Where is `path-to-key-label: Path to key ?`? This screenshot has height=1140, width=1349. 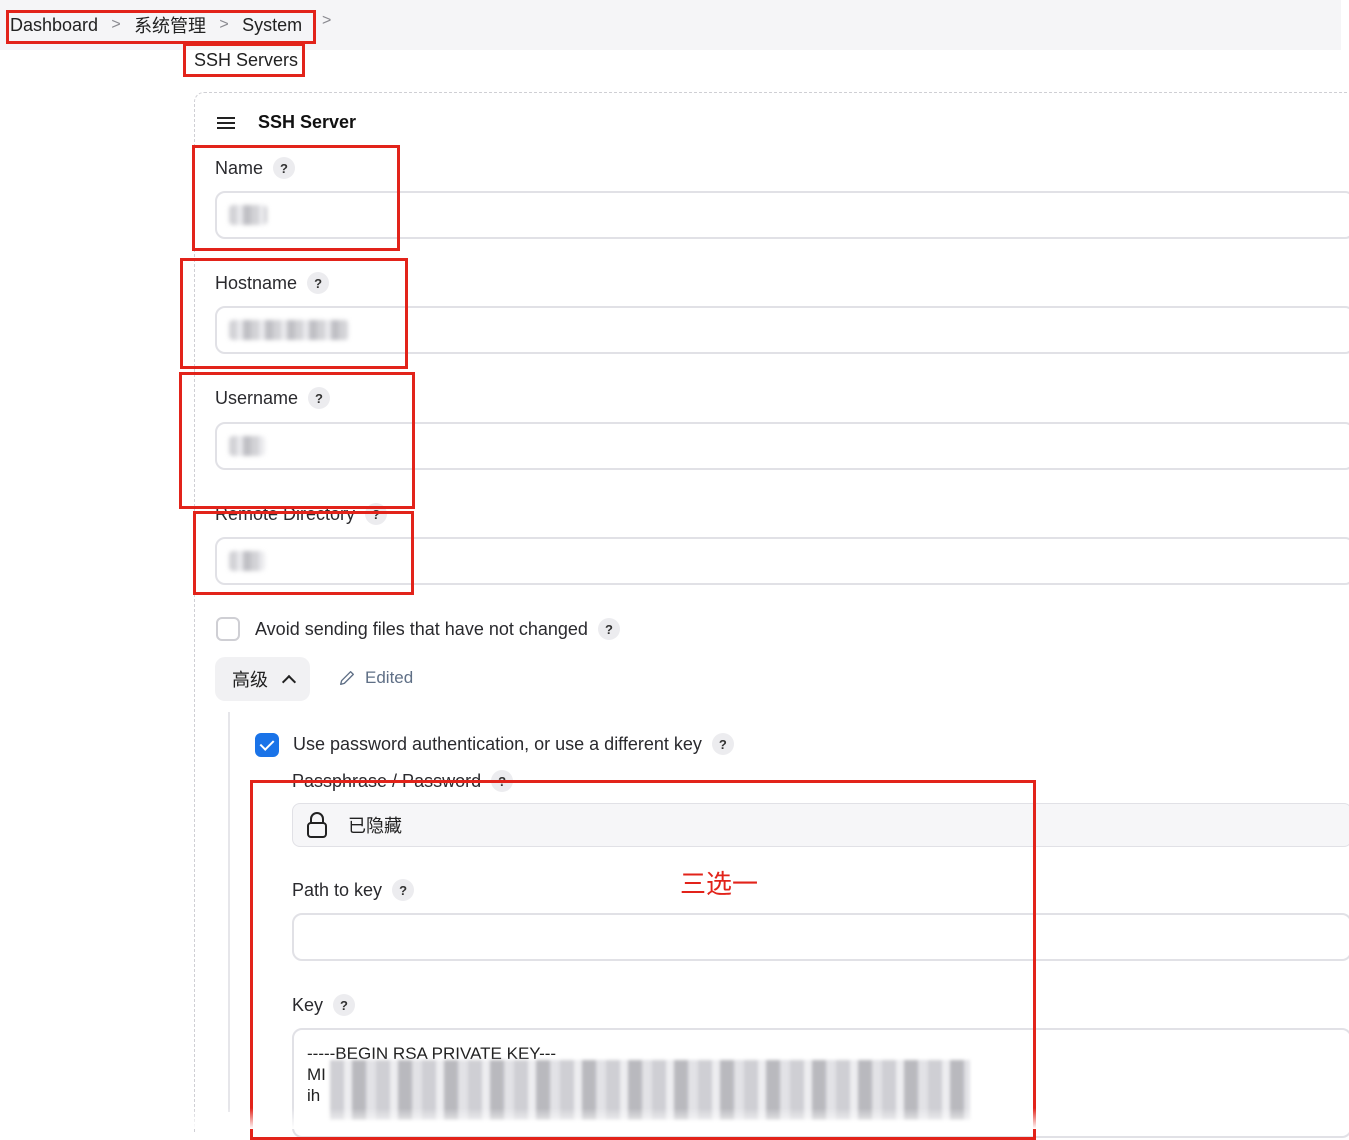 path-to-key-label: Path to key ? is located at coordinates (353, 890).